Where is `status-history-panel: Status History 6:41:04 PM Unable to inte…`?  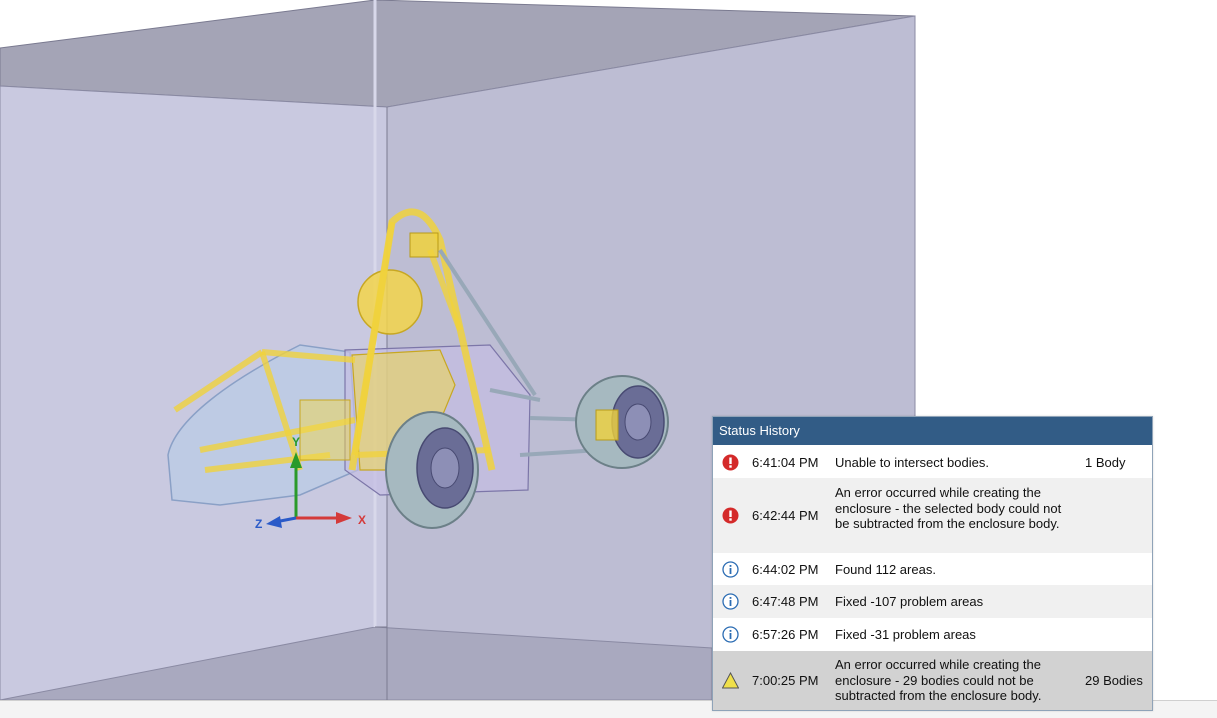
status-history-panel: Status History 6:41:04 PM Unable to inte… is located at coordinates (932, 563).